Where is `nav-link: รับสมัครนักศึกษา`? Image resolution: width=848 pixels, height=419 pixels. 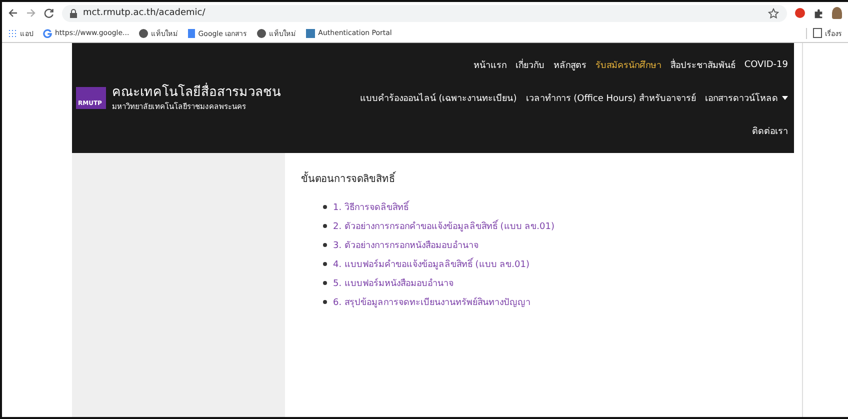 nav-link: รับสมัครนักศึกษา is located at coordinates (628, 65).